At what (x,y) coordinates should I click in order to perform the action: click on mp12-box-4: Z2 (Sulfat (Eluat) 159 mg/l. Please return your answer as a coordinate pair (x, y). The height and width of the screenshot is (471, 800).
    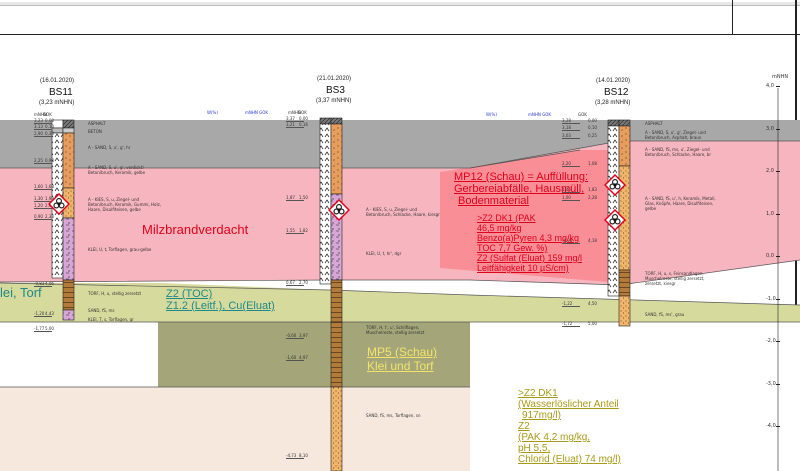
    Looking at the image, I should click on (530, 258).